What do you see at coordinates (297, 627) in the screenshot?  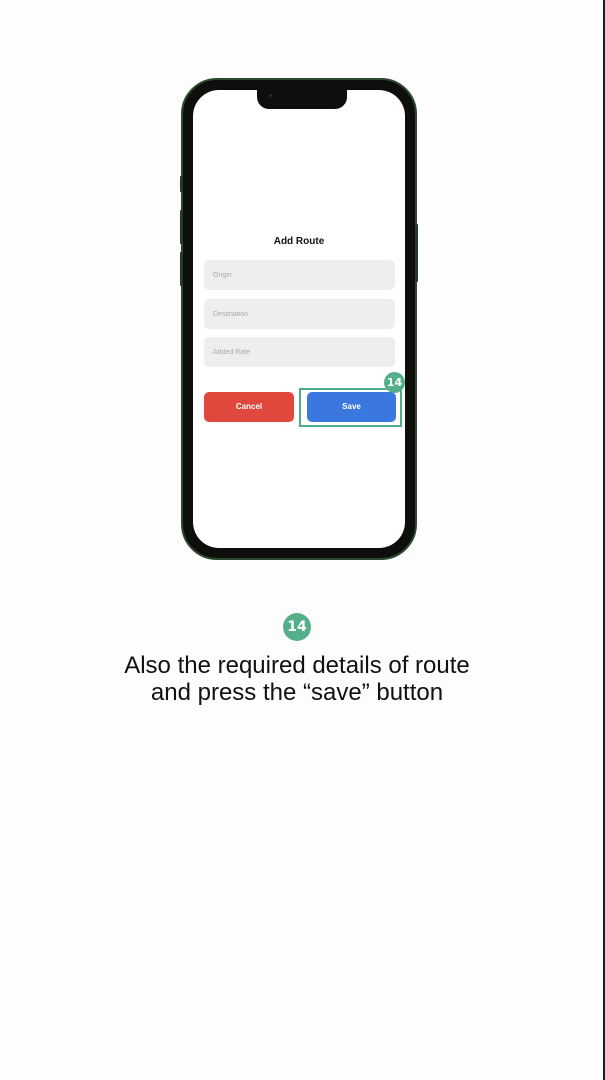 I see `step-badge: 14` at bounding box center [297, 627].